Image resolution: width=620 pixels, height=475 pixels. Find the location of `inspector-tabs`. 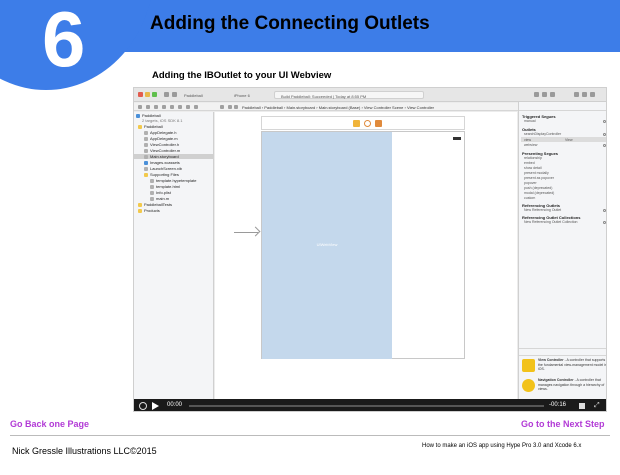

inspector-tabs is located at coordinates (562, 106).